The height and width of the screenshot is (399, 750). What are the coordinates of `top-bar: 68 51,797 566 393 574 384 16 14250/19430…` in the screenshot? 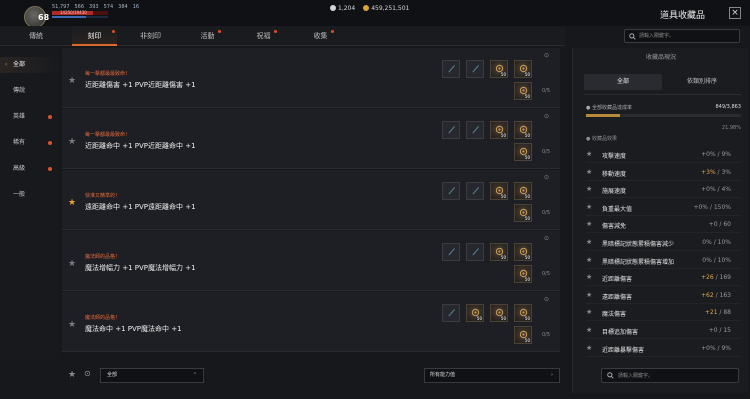 It's located at (375, 14).